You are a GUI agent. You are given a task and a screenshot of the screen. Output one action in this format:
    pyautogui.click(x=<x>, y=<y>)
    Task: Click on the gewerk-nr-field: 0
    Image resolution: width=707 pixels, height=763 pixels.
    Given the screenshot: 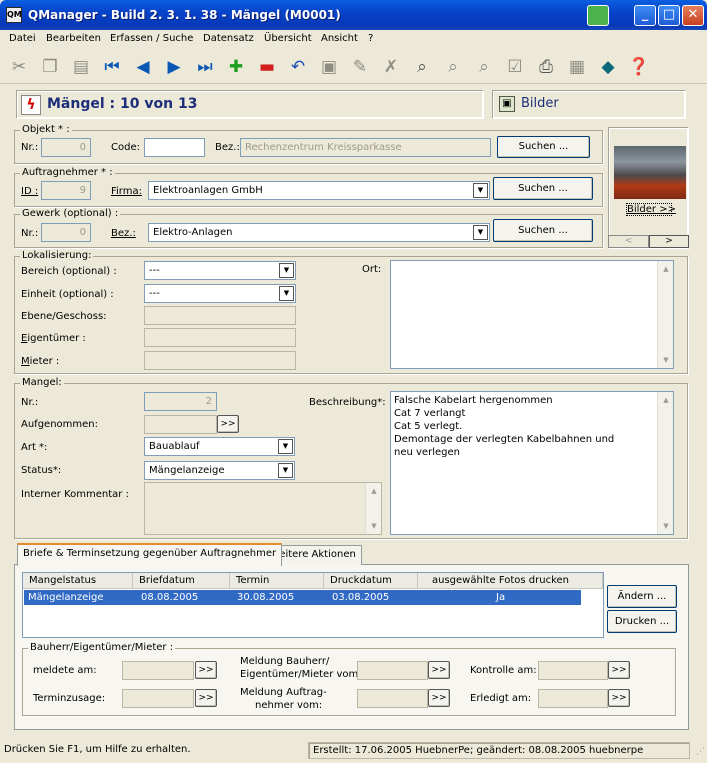 What is the action you would take?
    pyautogui.click(x=66, y=232)
    